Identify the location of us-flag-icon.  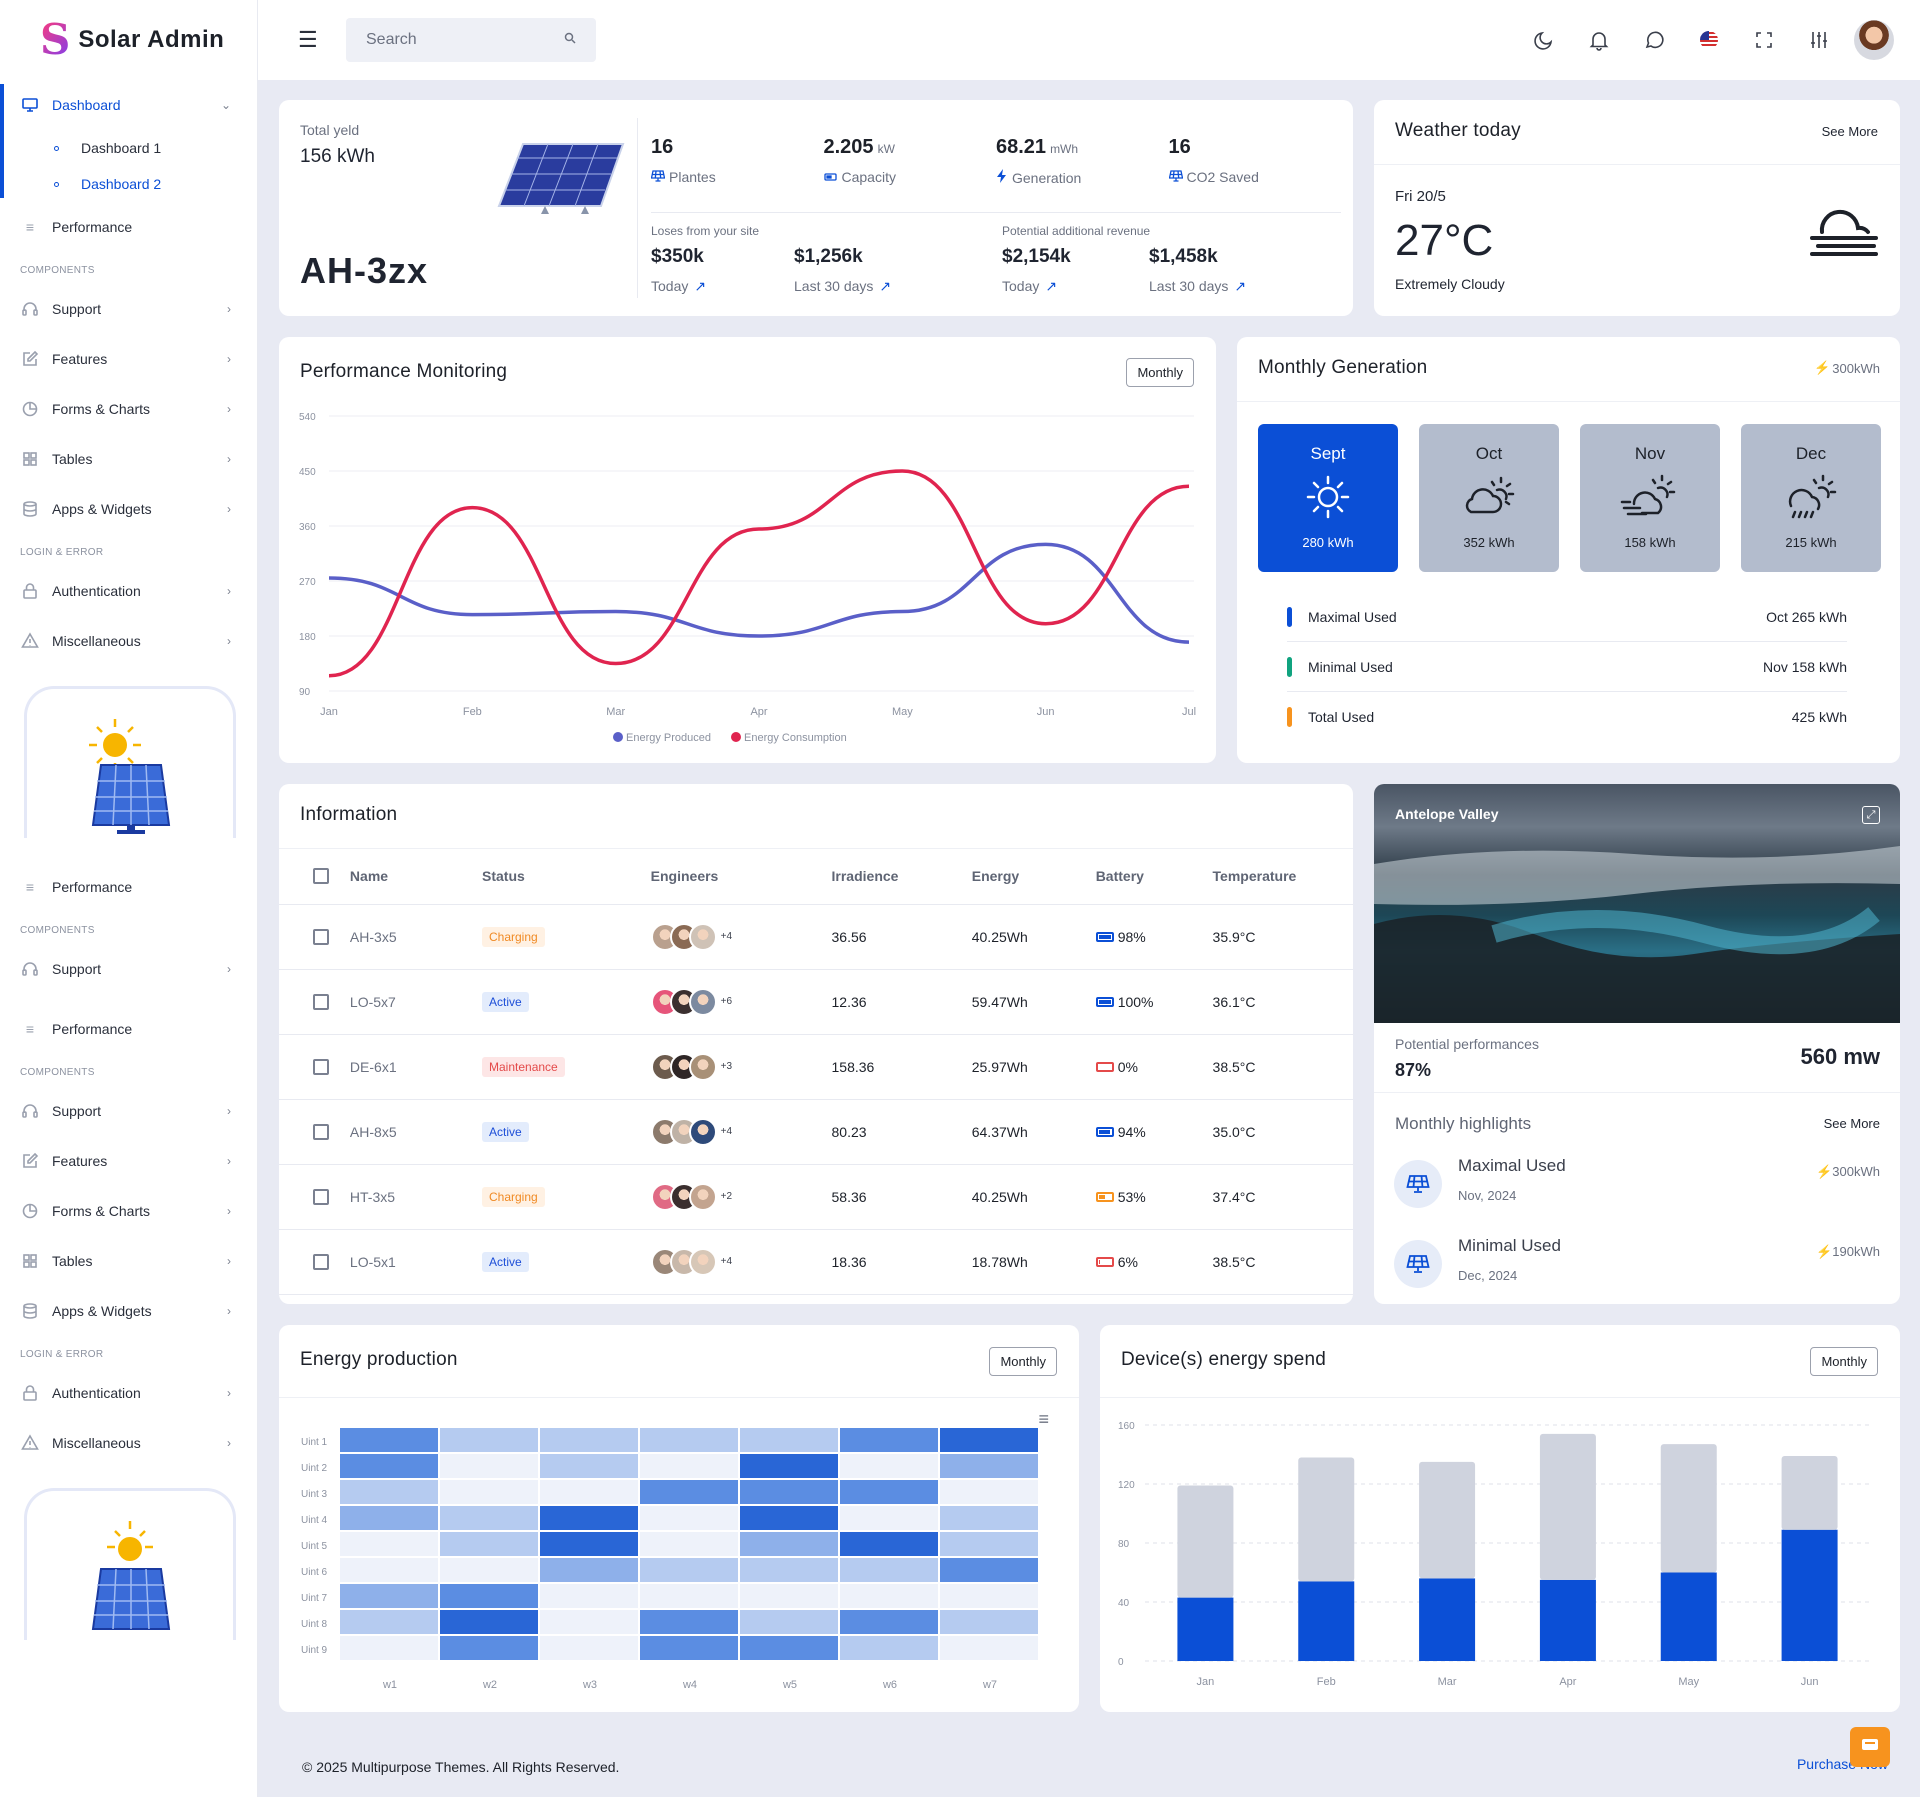
(1708, 40).